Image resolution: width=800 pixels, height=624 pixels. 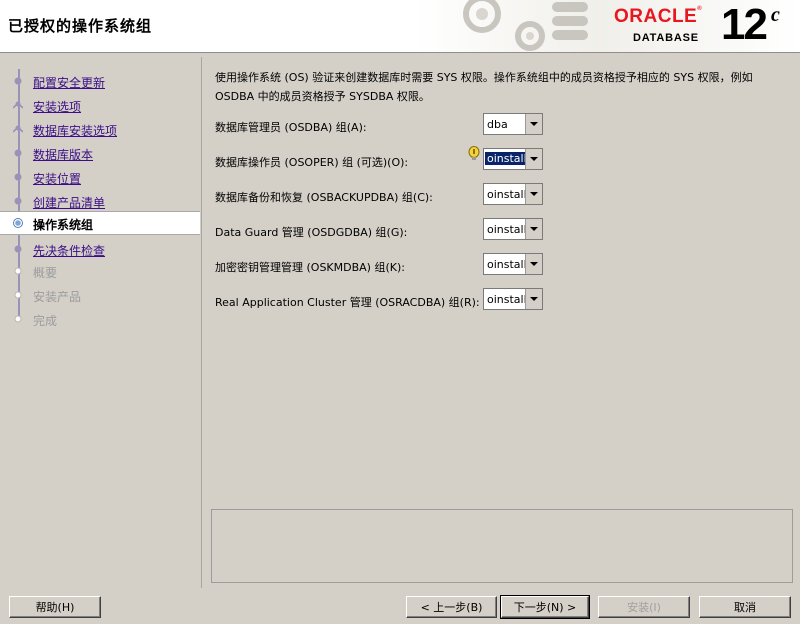 I want to click on next-button: 下一步(N) >, so click(x=545, y=607).